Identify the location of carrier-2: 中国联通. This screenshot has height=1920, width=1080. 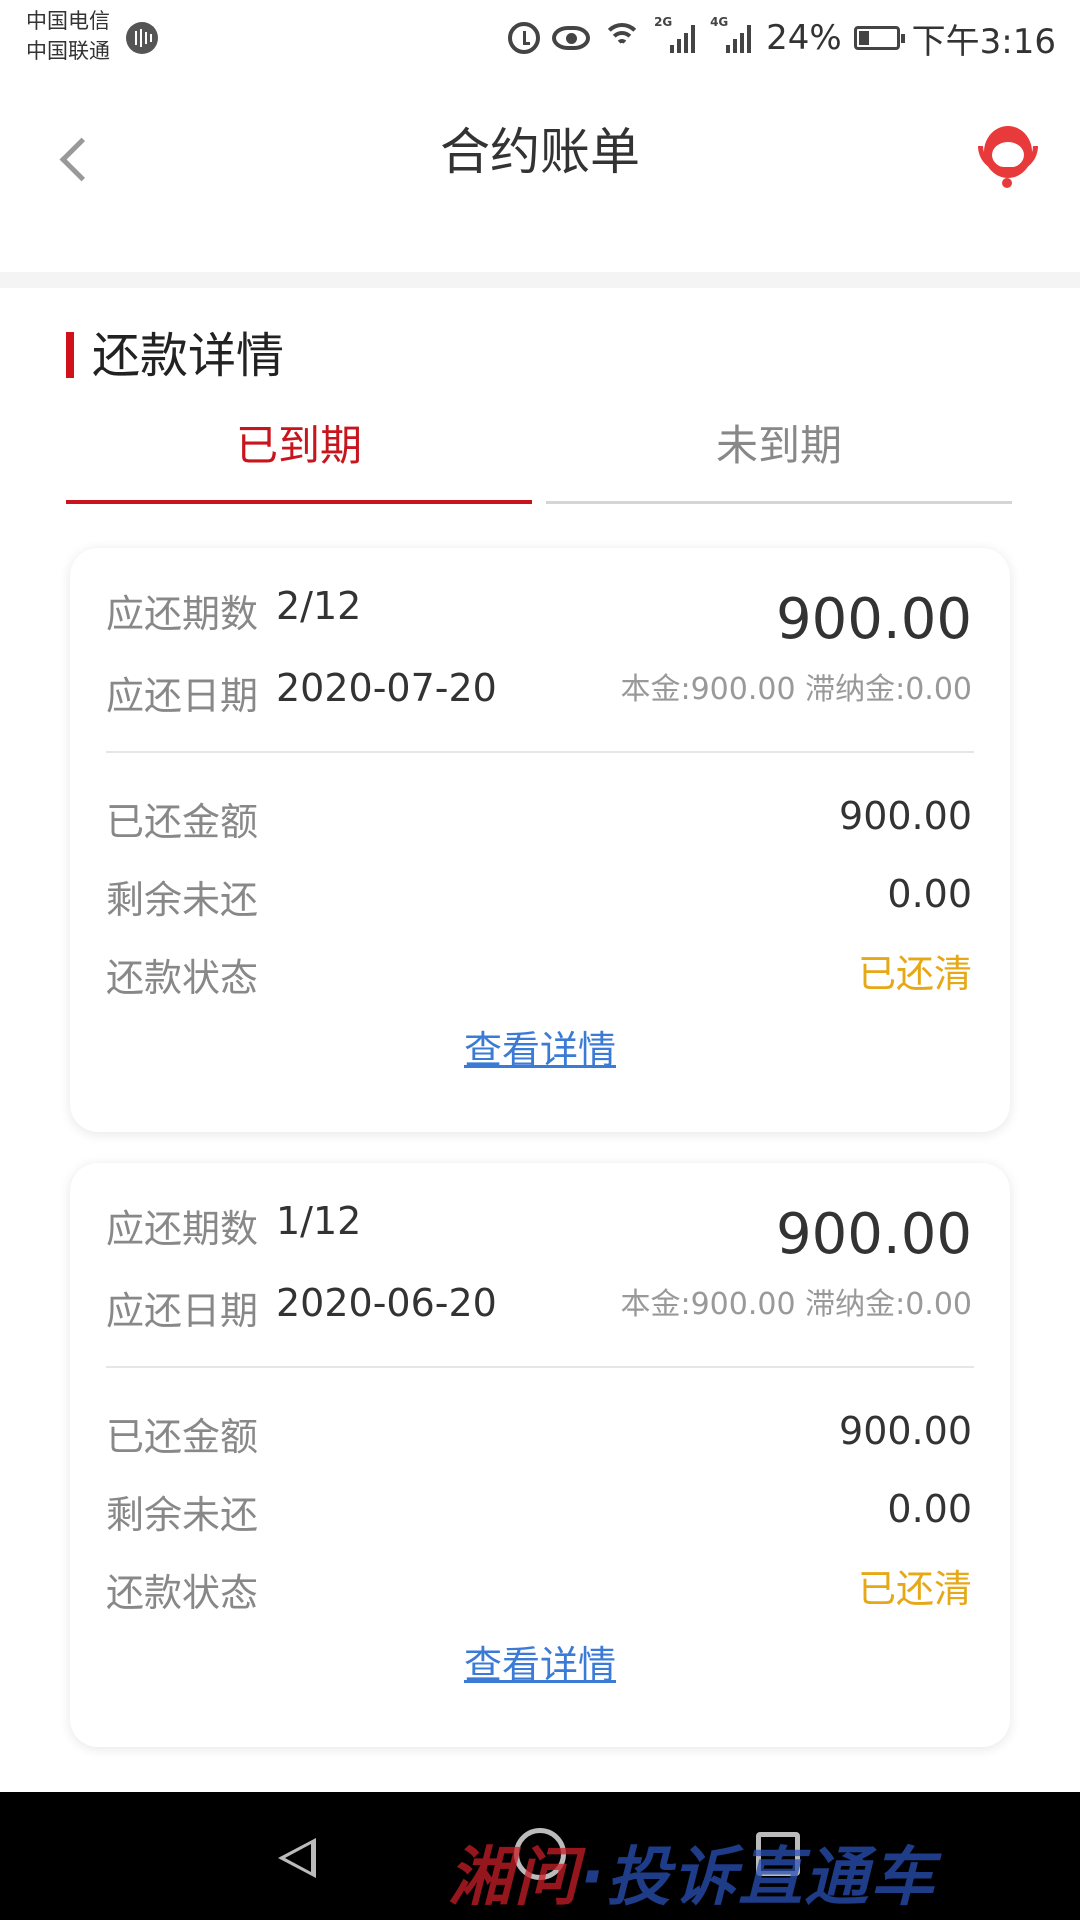
(68, 51).